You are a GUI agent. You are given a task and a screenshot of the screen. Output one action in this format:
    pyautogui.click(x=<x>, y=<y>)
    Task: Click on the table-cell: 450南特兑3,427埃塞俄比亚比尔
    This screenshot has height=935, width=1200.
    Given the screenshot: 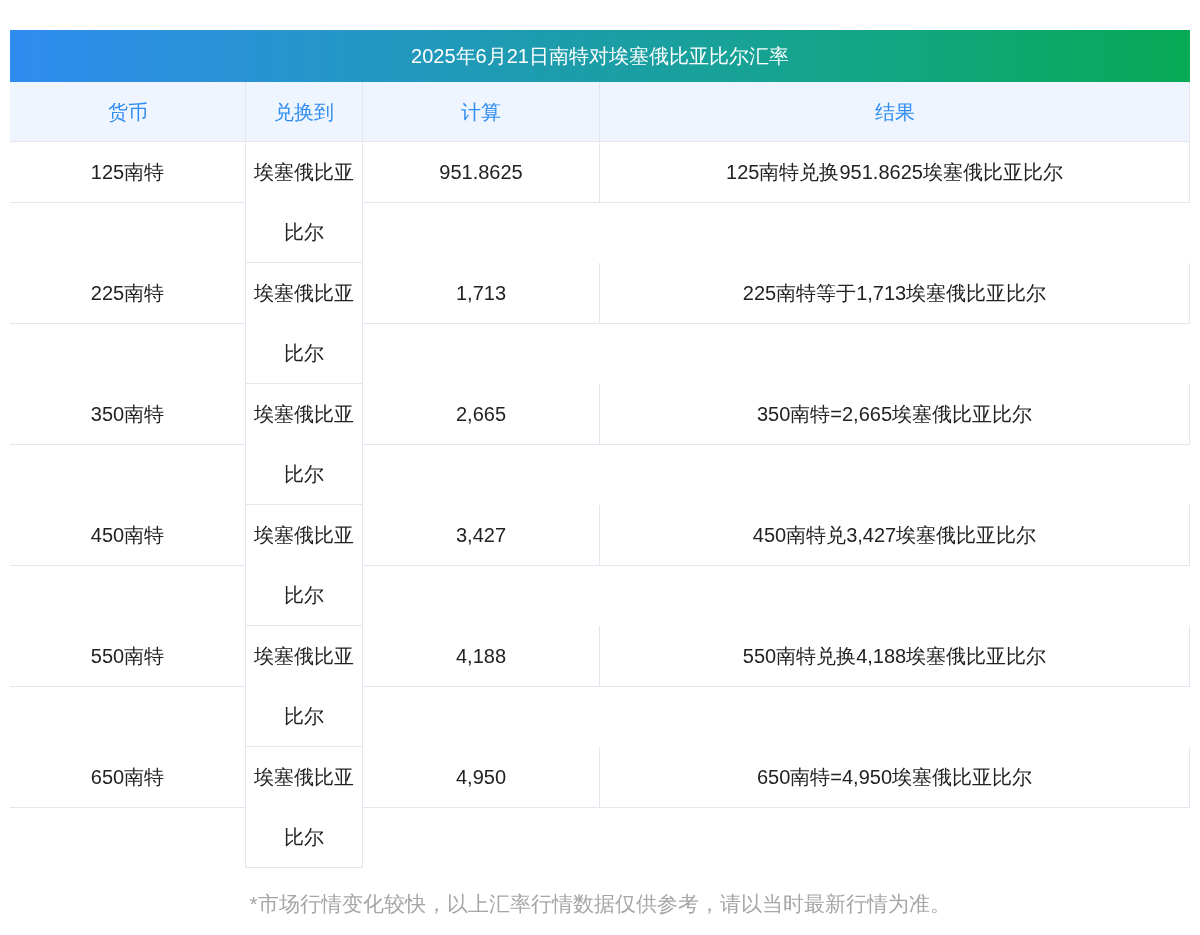 What is the action you would take?
    pyautogui.click(x=894, y=535)
    